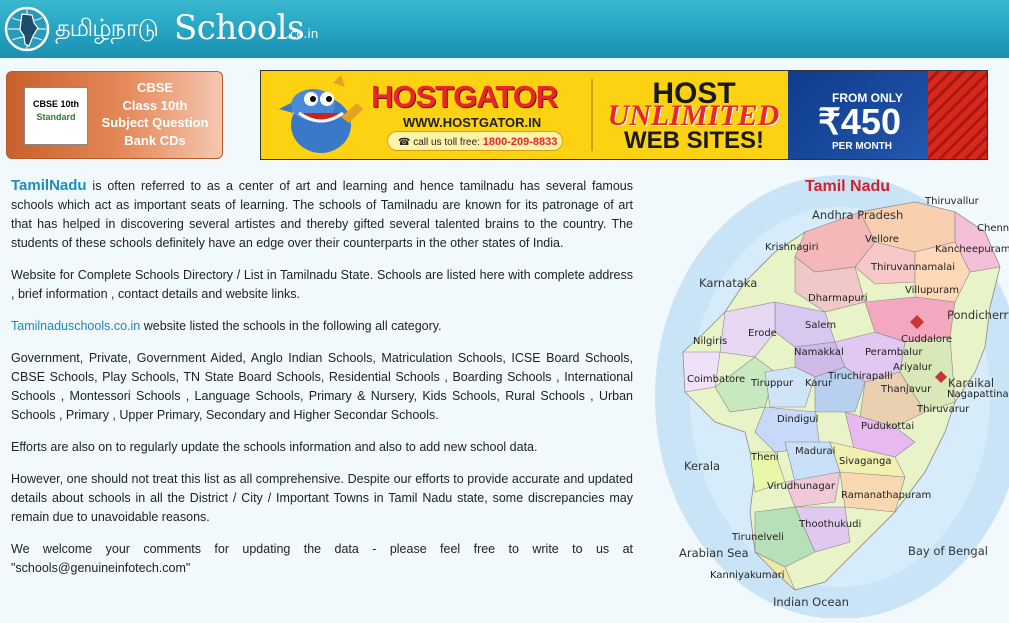  I want to click on keyboard-graphic, so click(957, 115).